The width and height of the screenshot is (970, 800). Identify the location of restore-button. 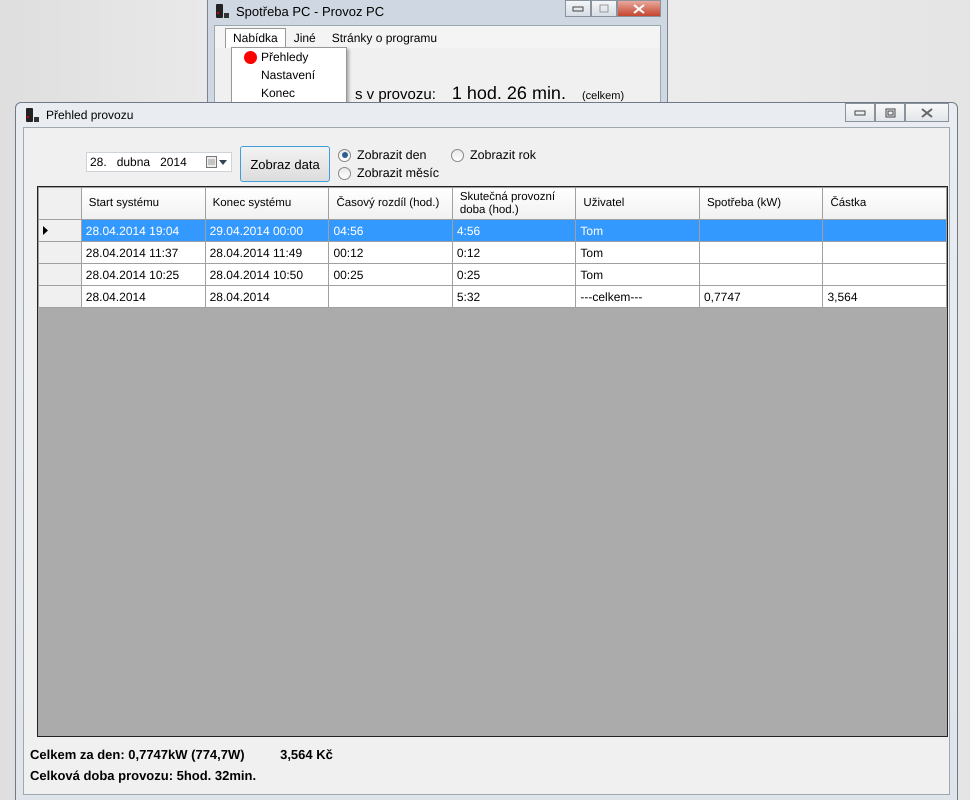
(890, 112).